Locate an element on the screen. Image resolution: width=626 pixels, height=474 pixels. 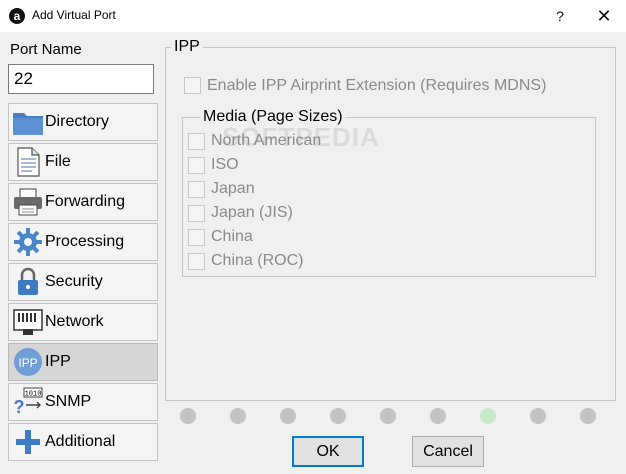
sidebar-item-label: File is located at coordinates (58, 161).